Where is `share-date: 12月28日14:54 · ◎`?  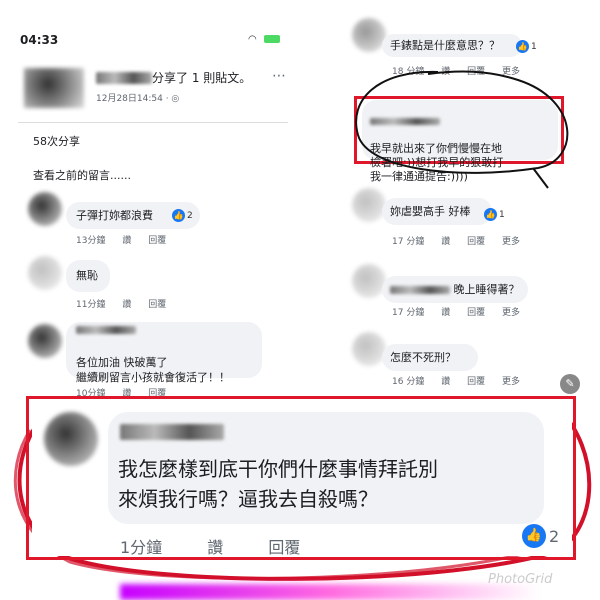 share-date: 12月28日14:54 · ◎ is located at coordinates (138, 99).